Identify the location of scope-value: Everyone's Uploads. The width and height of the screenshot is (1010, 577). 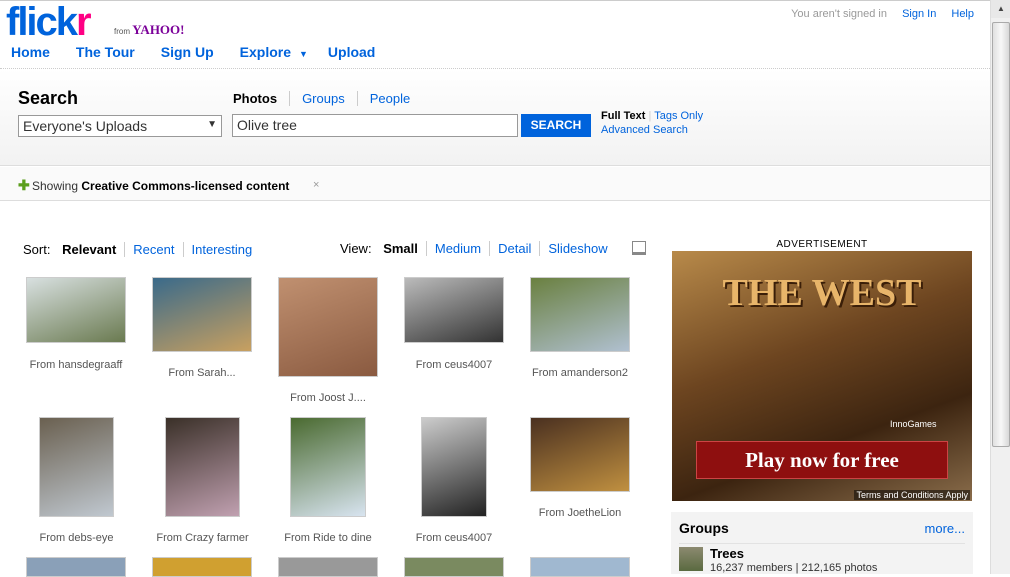
(85, 126).